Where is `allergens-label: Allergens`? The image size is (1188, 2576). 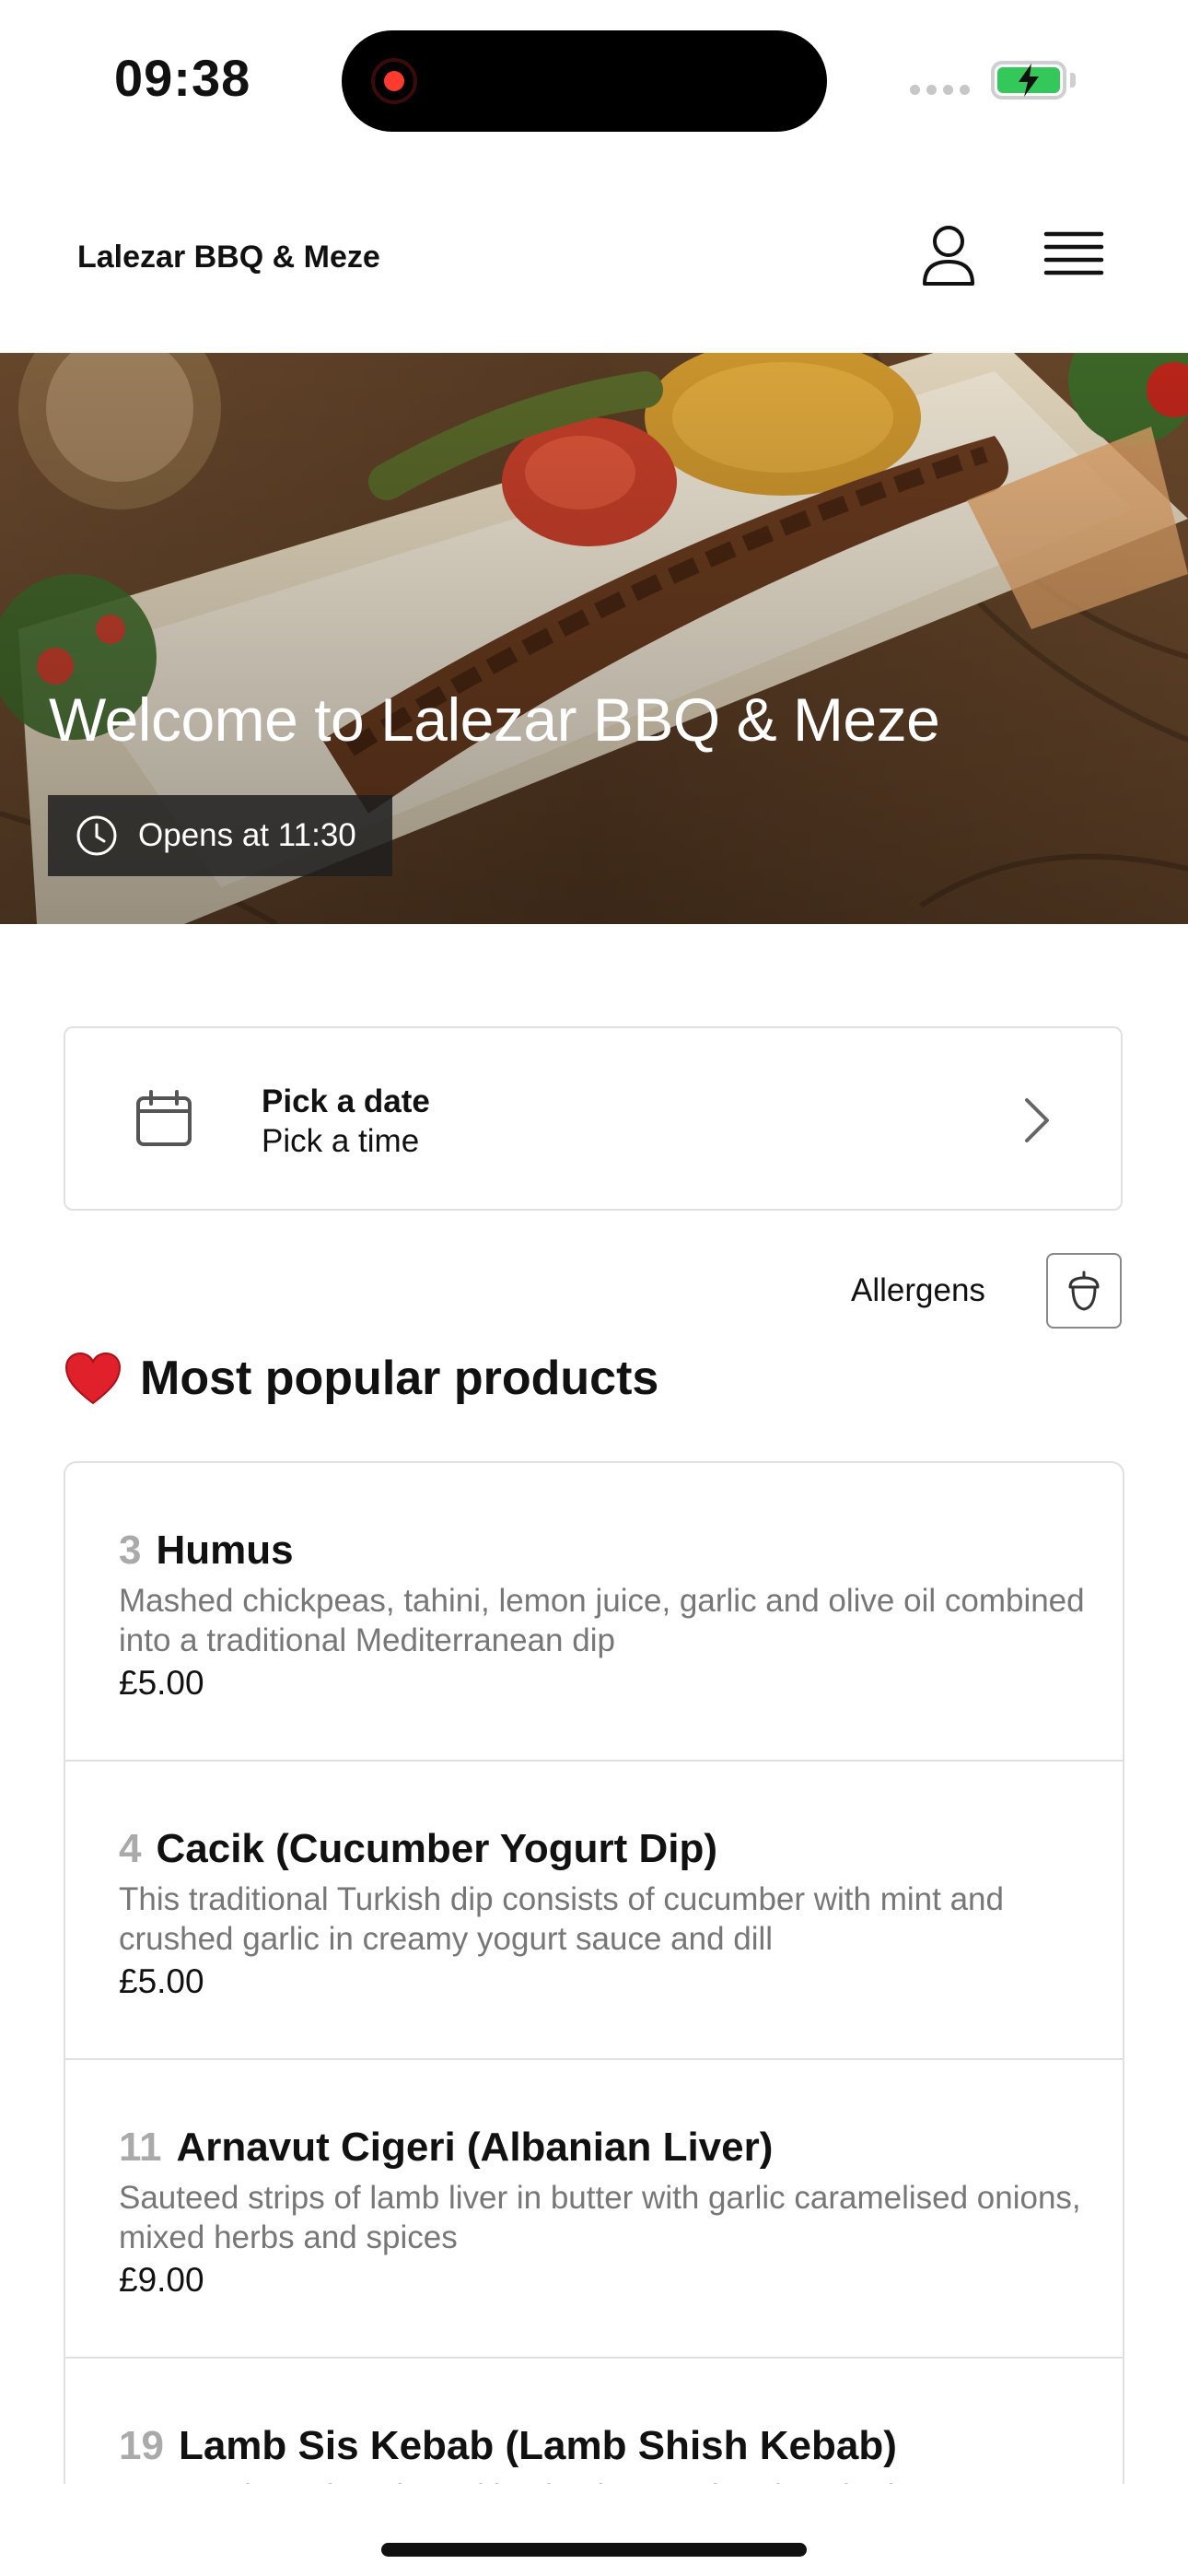
allergens-label: Allergens is located at coordinates (918, 1290).